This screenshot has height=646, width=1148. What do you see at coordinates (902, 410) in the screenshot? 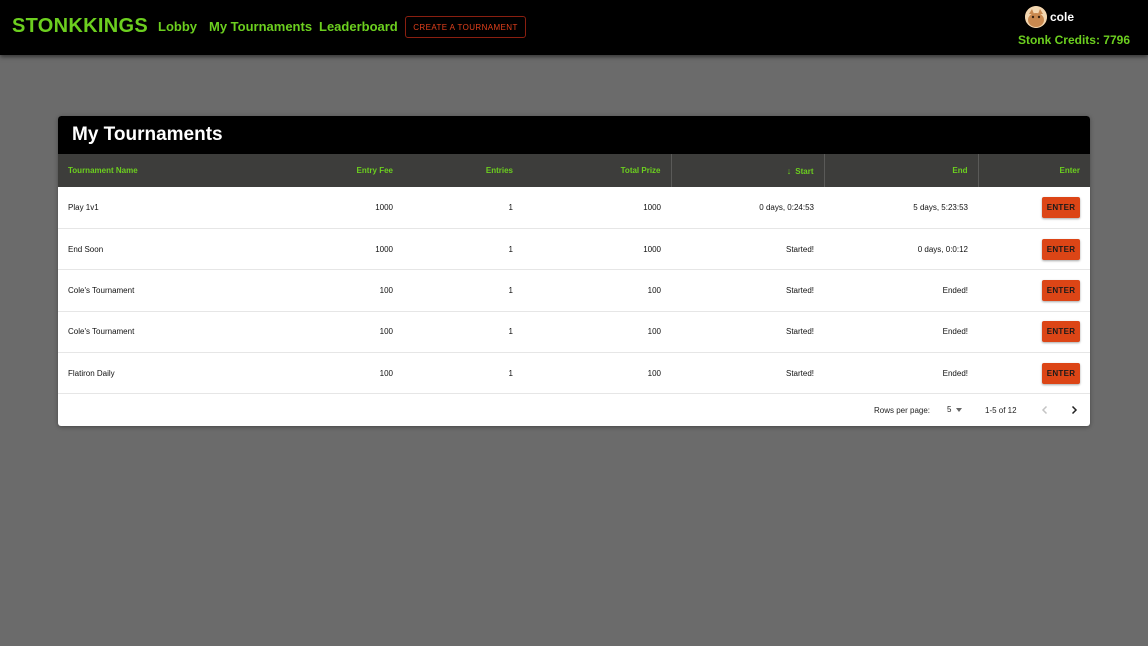
I see `rows-per-page-label: Rows per page:` at bounding box center [902, 410].